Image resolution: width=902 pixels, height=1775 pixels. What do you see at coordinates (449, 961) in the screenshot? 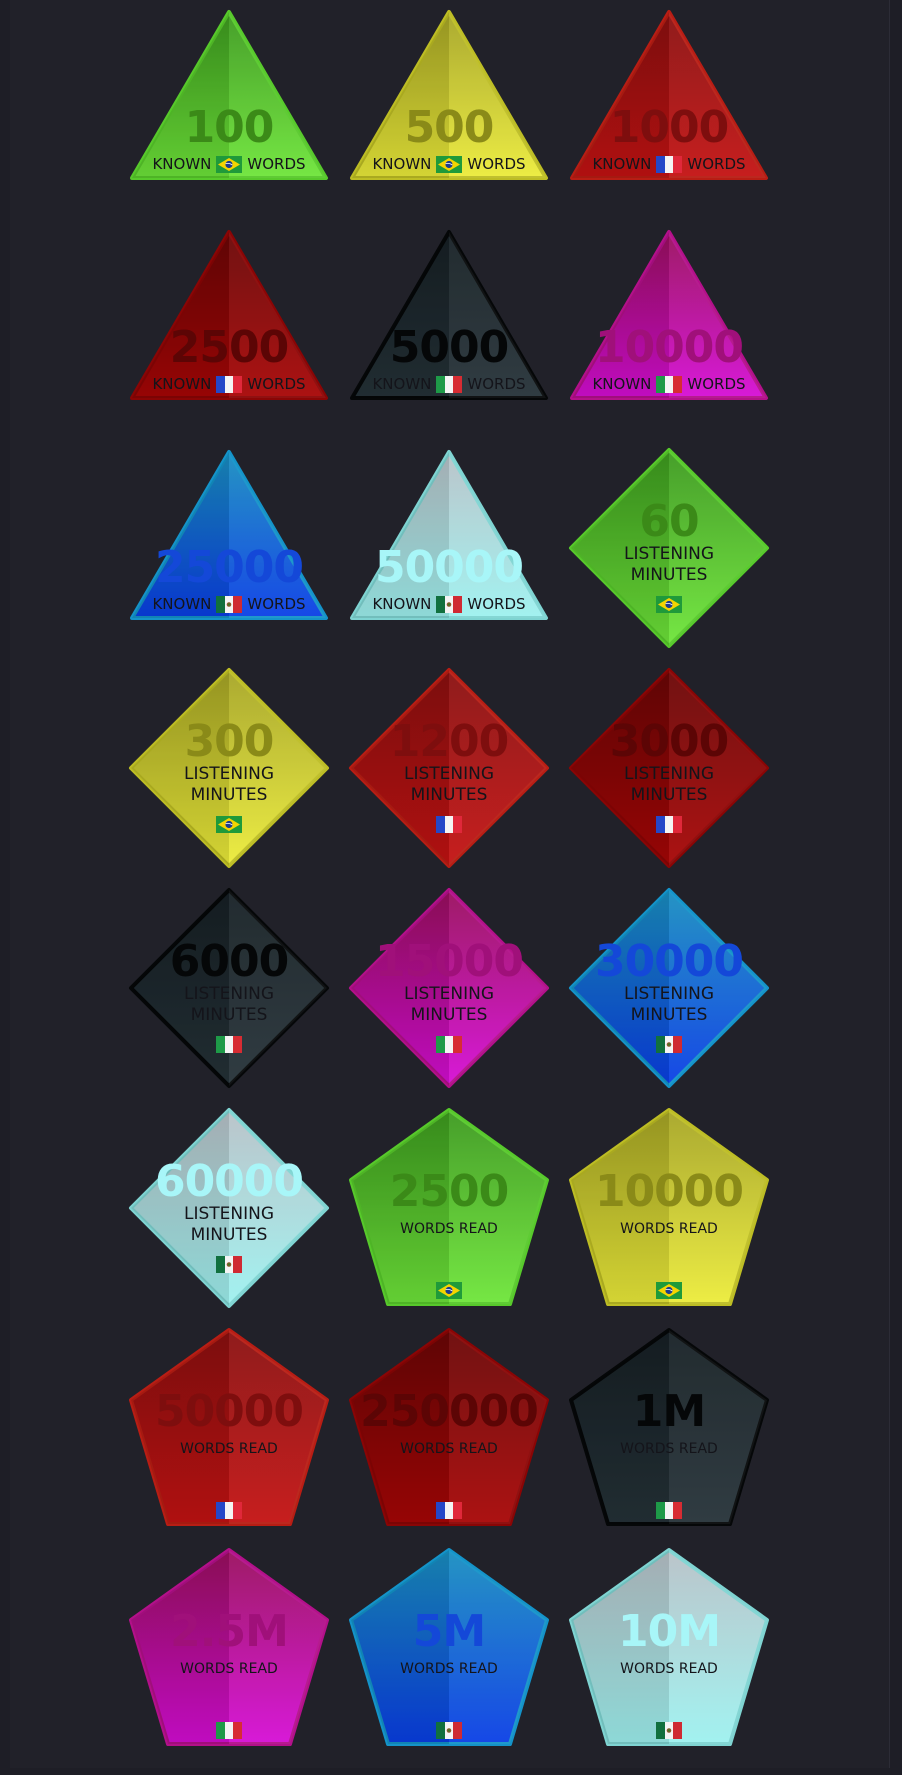
I see `badge-value: 15000` at bounding box center [449, 961].